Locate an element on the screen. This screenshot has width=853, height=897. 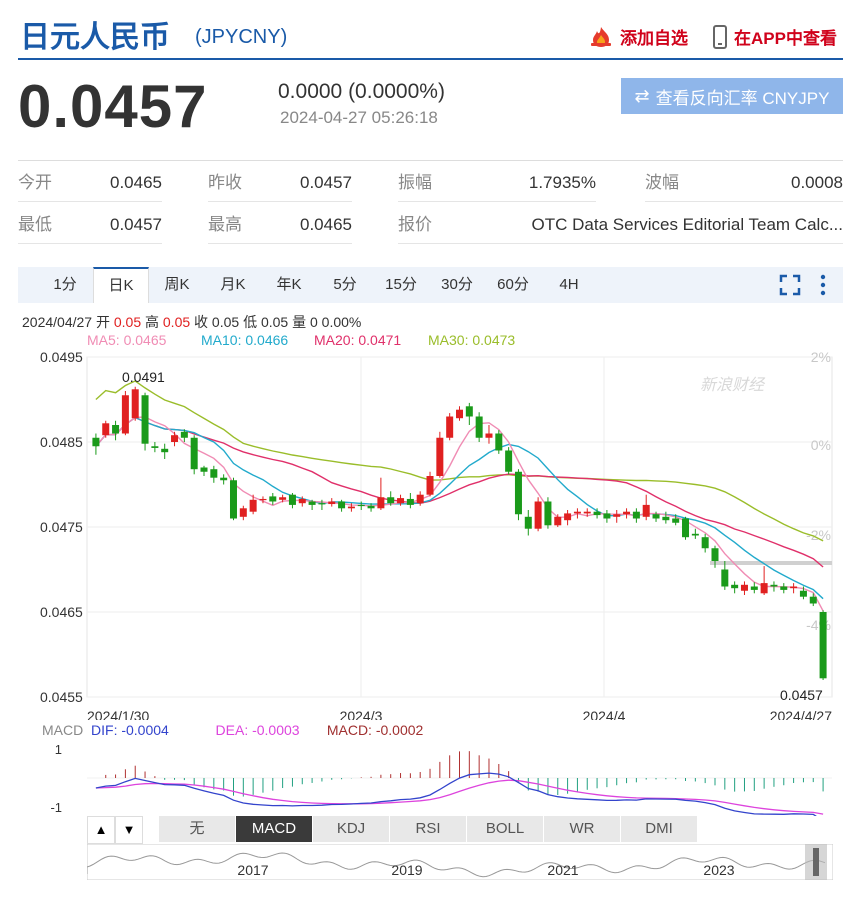
tab-daily: 日K is located at coordinates (121, 285).